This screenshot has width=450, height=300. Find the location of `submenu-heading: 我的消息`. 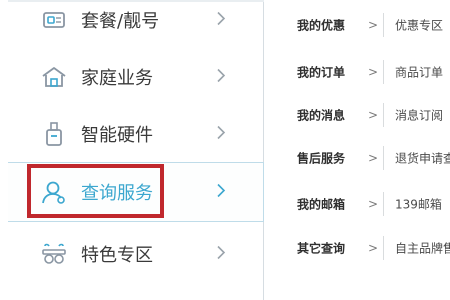

submenu-heading: 我的消息 is located at coordinates (321, 115).